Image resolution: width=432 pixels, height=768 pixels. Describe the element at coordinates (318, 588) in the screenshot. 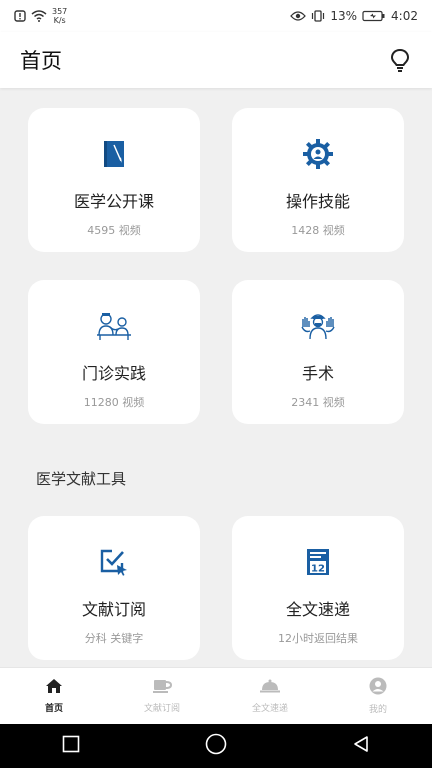

I see `card-fulltext-delivery: 12 全文速递 12小时返回结果` at that location.